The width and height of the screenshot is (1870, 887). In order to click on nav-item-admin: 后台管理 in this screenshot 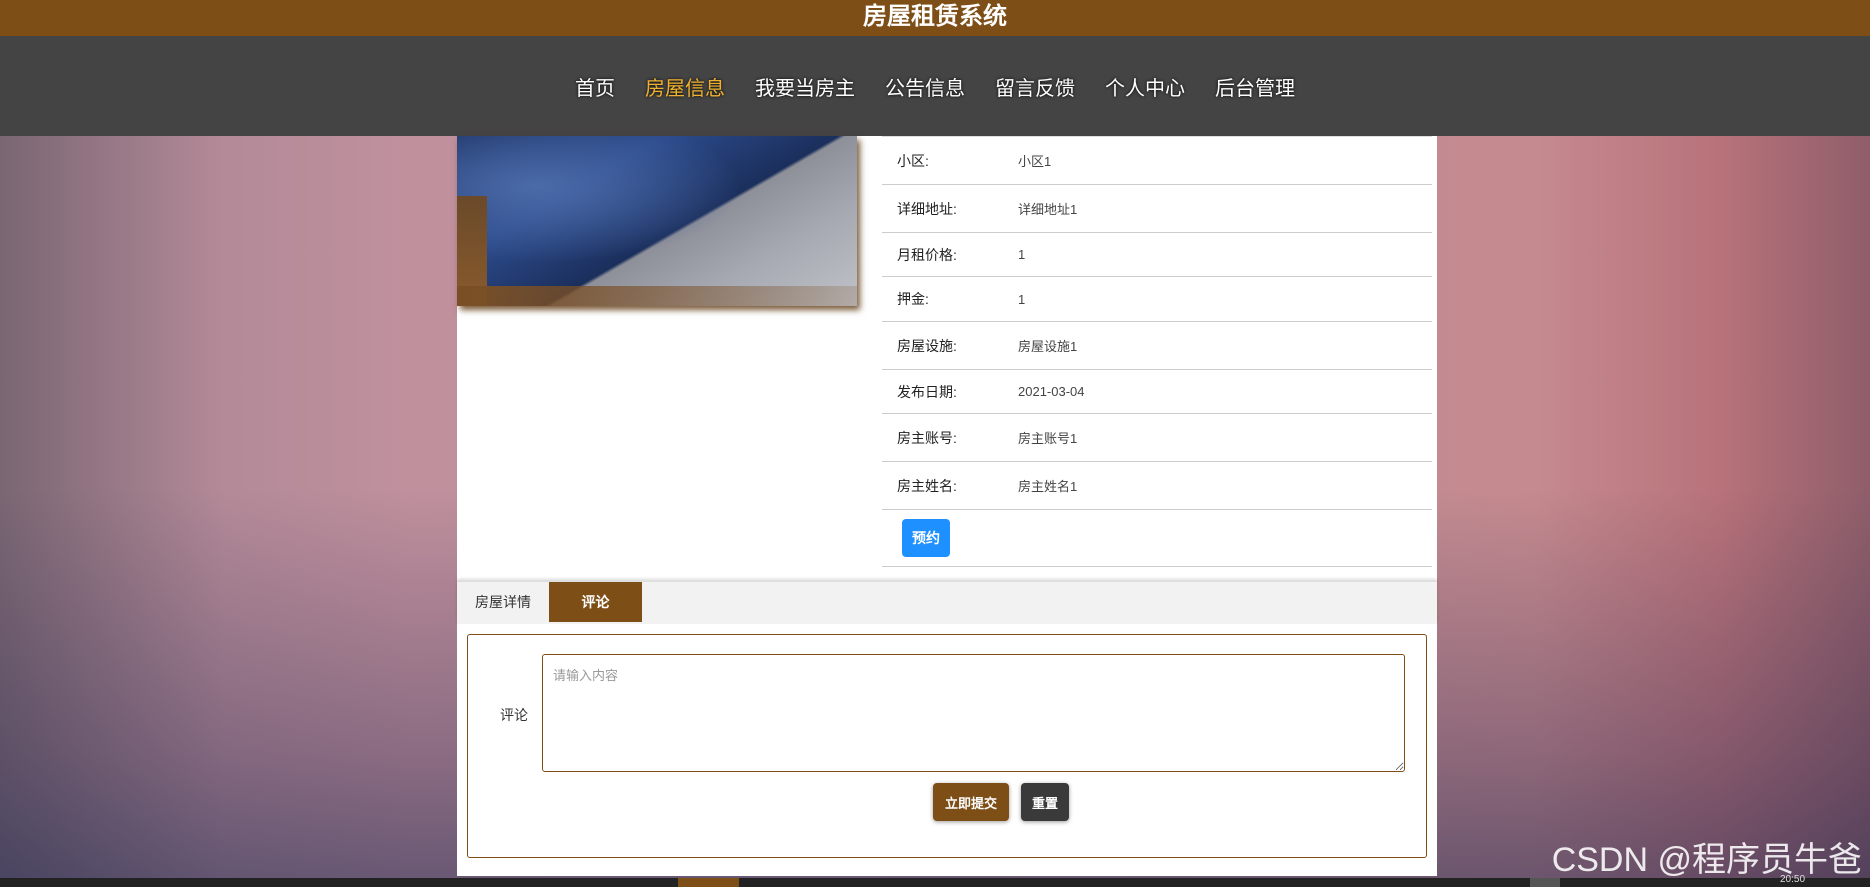, I will do `click(1255, 86)`.